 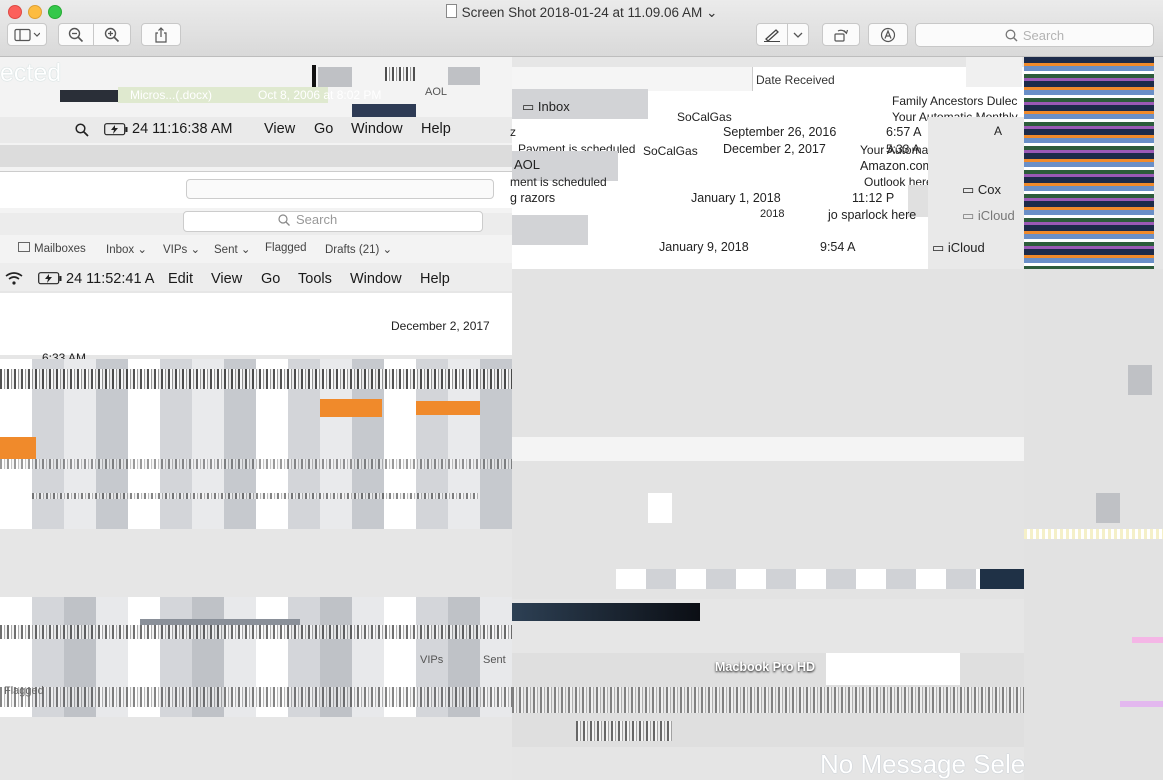 I want to click on mailbox-aol: AOL, so click(x=527, y=164).